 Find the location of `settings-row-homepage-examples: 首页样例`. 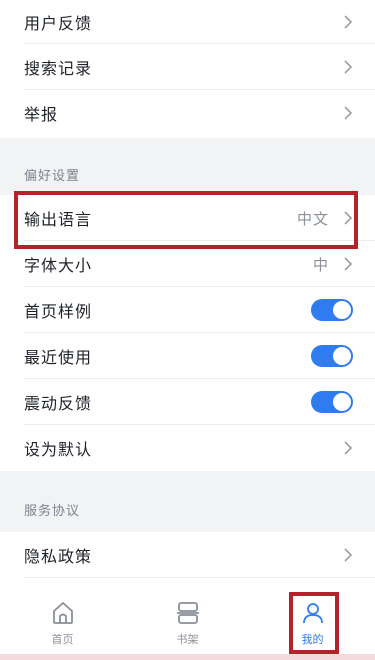

settings-row-homepage-examples: 首页样例 is located at coordinates (187, 310).